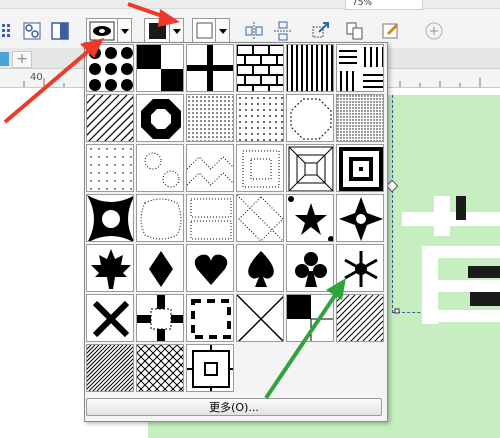 The image size is (500, 438). Describe the element at coordinates (61, 31) in the screenshot. I see `transparency-icon` at that location.